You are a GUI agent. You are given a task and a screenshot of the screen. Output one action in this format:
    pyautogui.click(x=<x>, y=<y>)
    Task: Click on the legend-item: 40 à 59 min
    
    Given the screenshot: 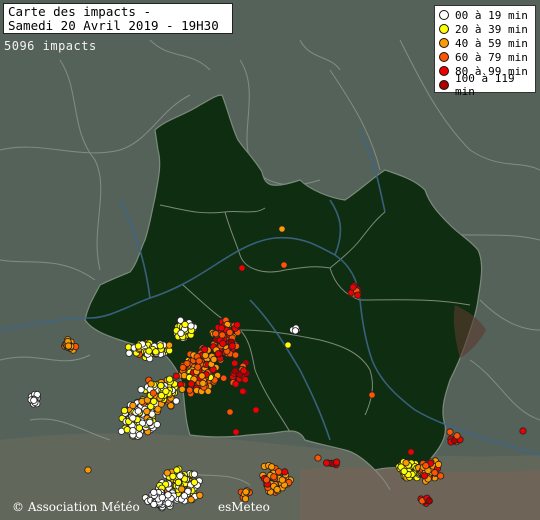 What is the action you would take?
    pyautogui.click(x=487, y=43)
    